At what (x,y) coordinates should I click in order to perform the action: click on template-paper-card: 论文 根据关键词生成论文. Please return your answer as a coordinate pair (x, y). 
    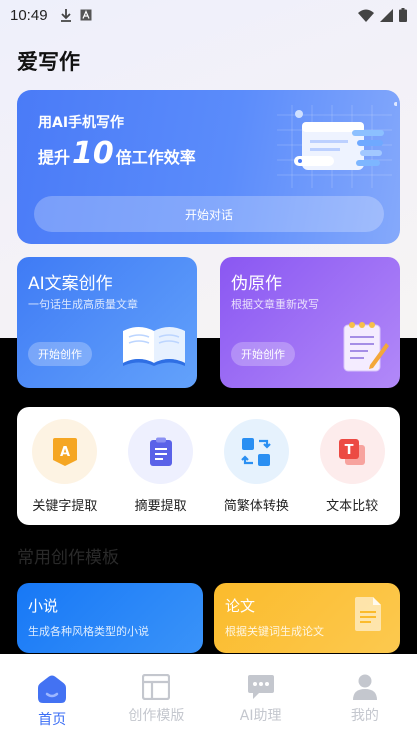
    Looking at the image, I should click on (307, 618).